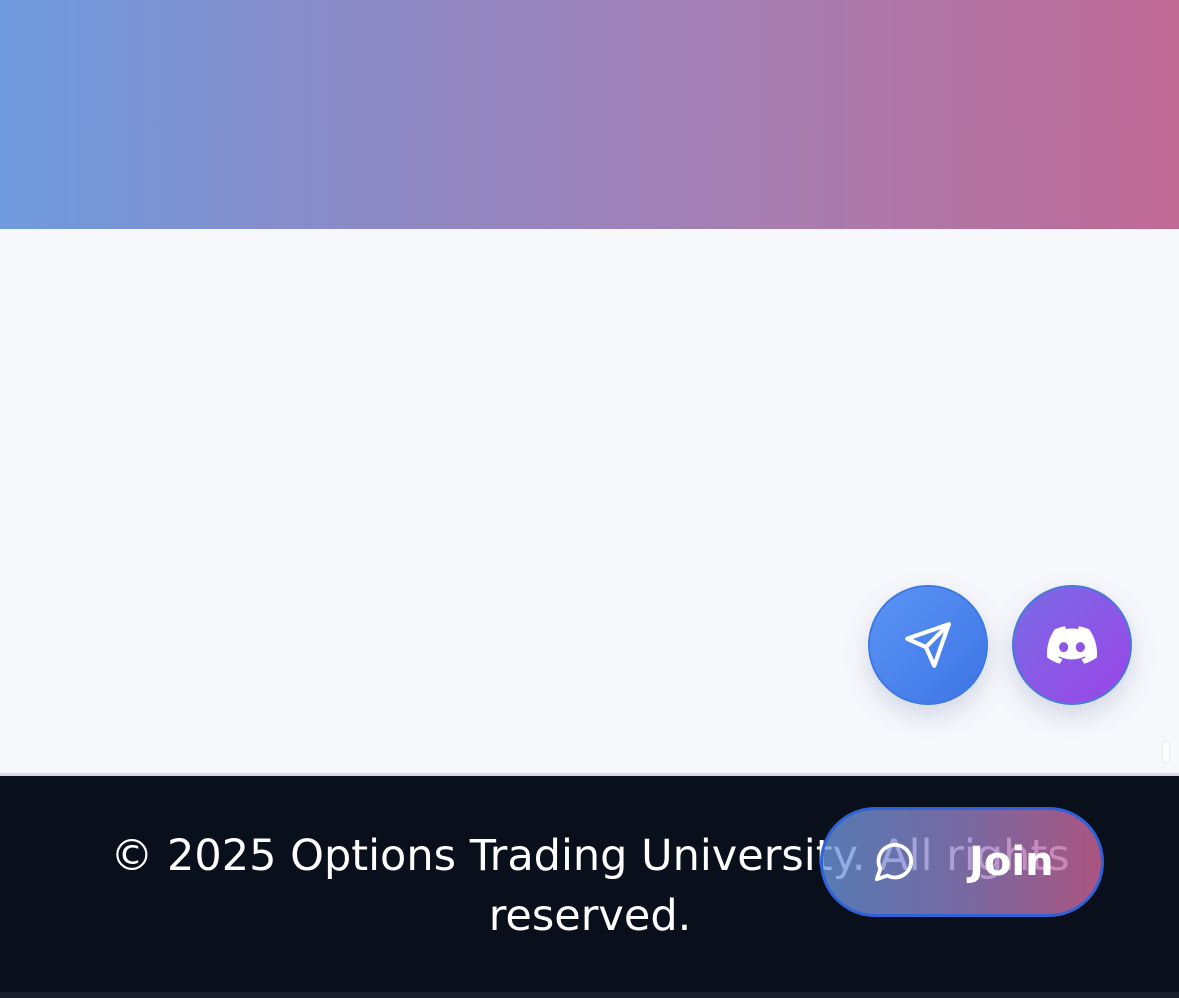  Describe the element at coordinates (1166, 752) in the screenshot. I see `scrollbar-thumb` at that location.